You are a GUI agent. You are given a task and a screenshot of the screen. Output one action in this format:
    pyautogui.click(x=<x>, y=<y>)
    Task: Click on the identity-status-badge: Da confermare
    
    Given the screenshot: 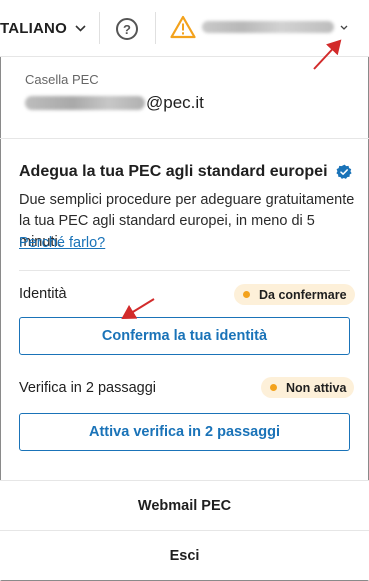 What is the action you would take?
    pyautogui.click(x=294, y=294)
    